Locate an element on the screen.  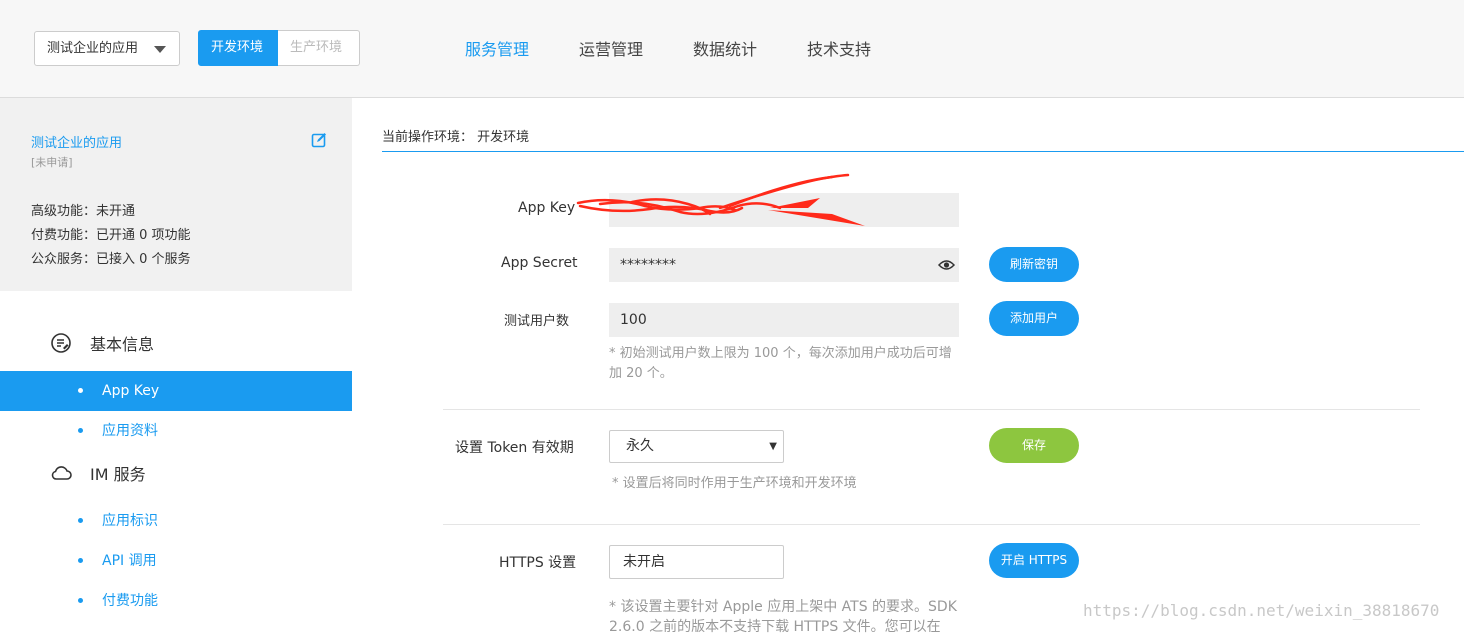
app-select: 测试企业的应用 is located at coordinates (107, 48).